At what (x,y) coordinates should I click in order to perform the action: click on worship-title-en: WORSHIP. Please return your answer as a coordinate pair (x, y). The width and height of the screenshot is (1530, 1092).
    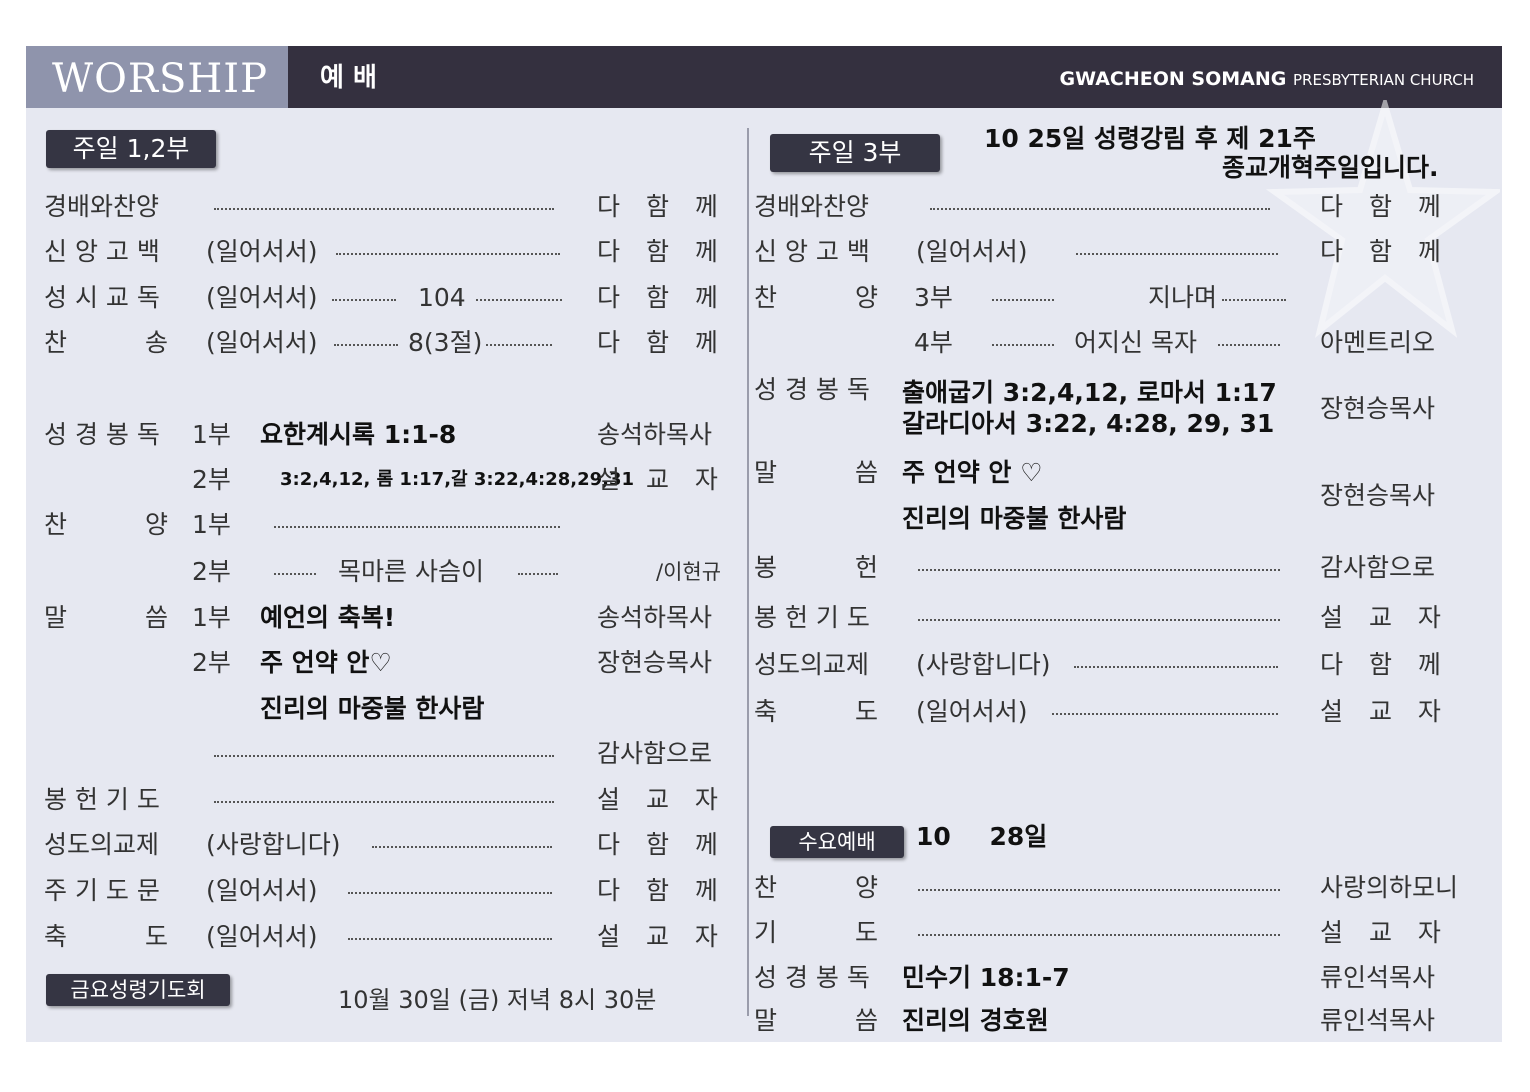
    Looking at the image, I should click on (160, 79).